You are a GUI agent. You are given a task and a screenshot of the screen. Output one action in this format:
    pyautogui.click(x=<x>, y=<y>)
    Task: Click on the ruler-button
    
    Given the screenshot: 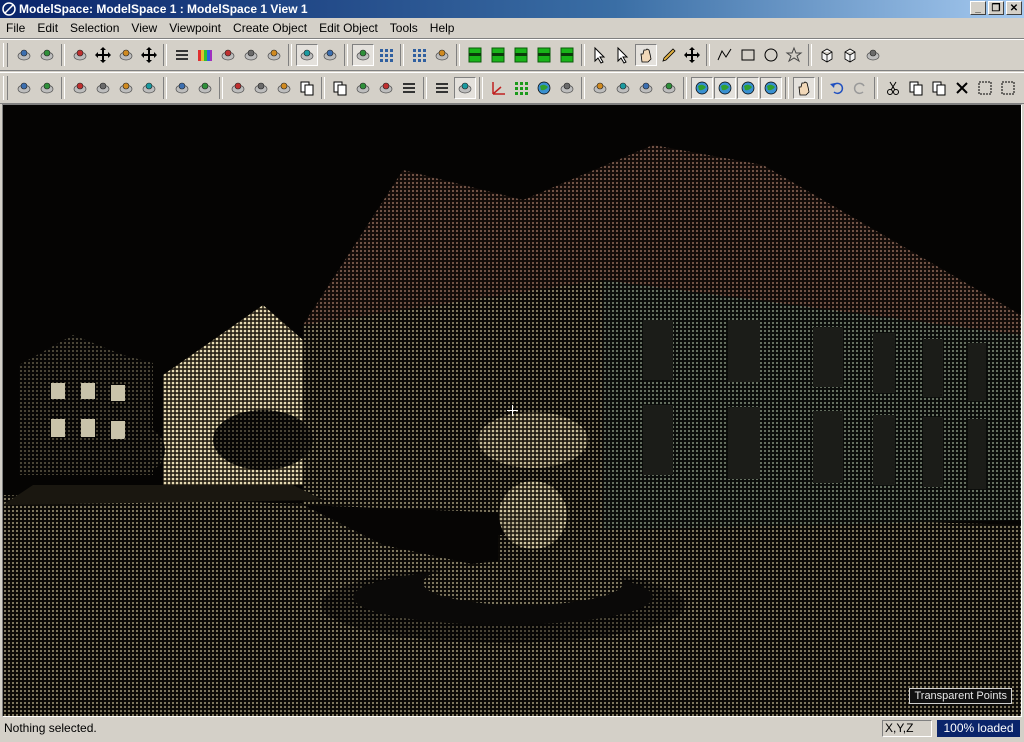 What is the action you would take?
    pyautogui.click(x=567, y=88)
    